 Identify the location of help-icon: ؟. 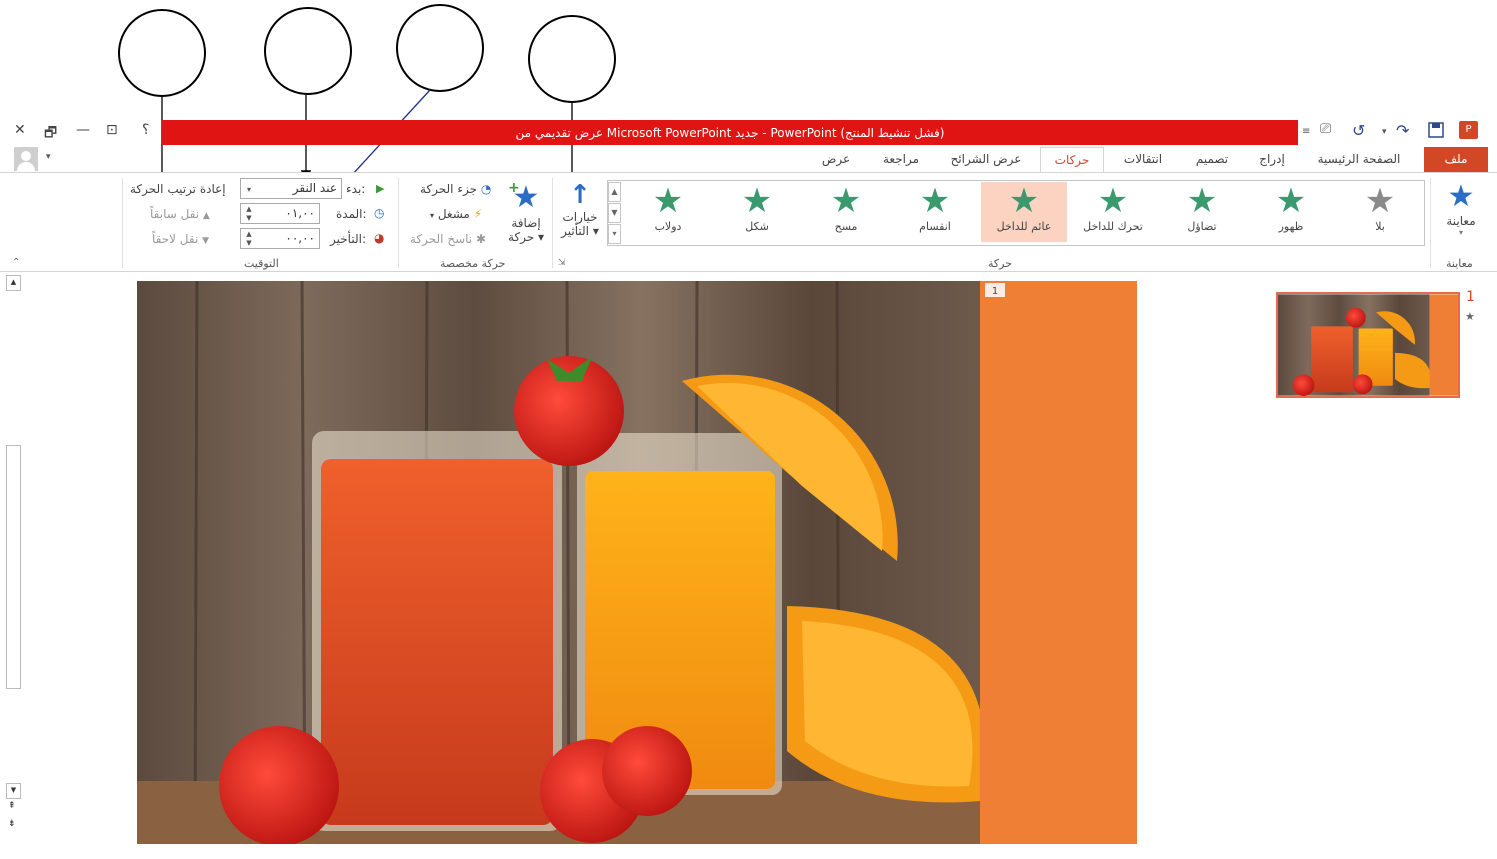
(145, 130).